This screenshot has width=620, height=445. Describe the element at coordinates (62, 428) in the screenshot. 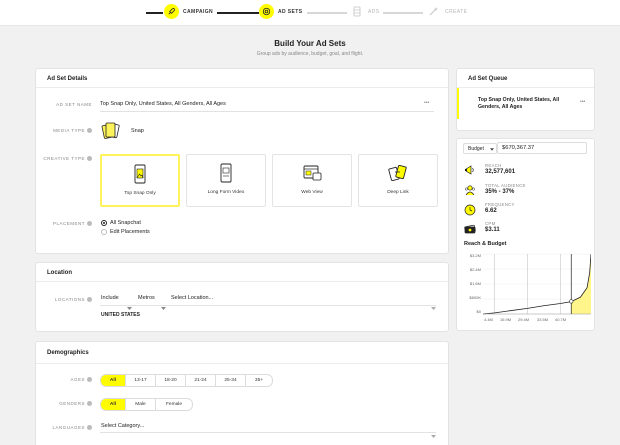

I see `languages-label: LANGUAGES` at that location.